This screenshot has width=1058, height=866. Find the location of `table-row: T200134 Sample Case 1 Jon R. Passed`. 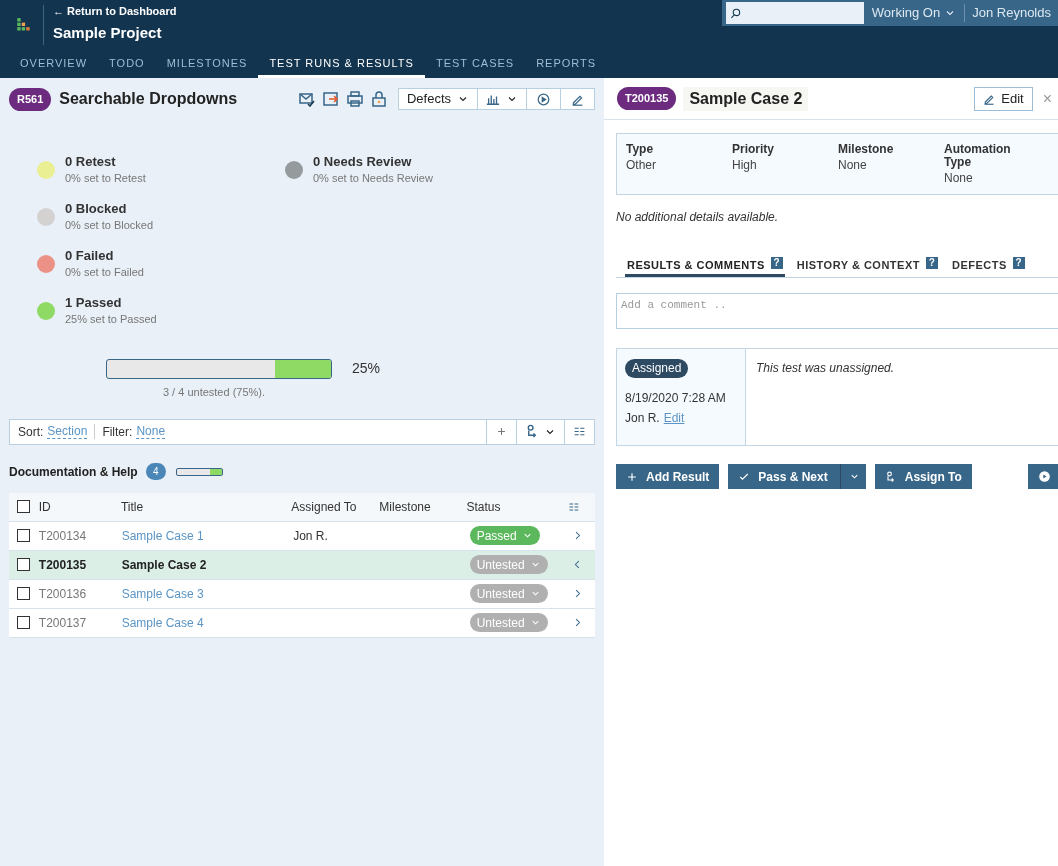

table-row: T200134 Sample Case 1 Jon R. Passed is located at coordinates (302, 536).